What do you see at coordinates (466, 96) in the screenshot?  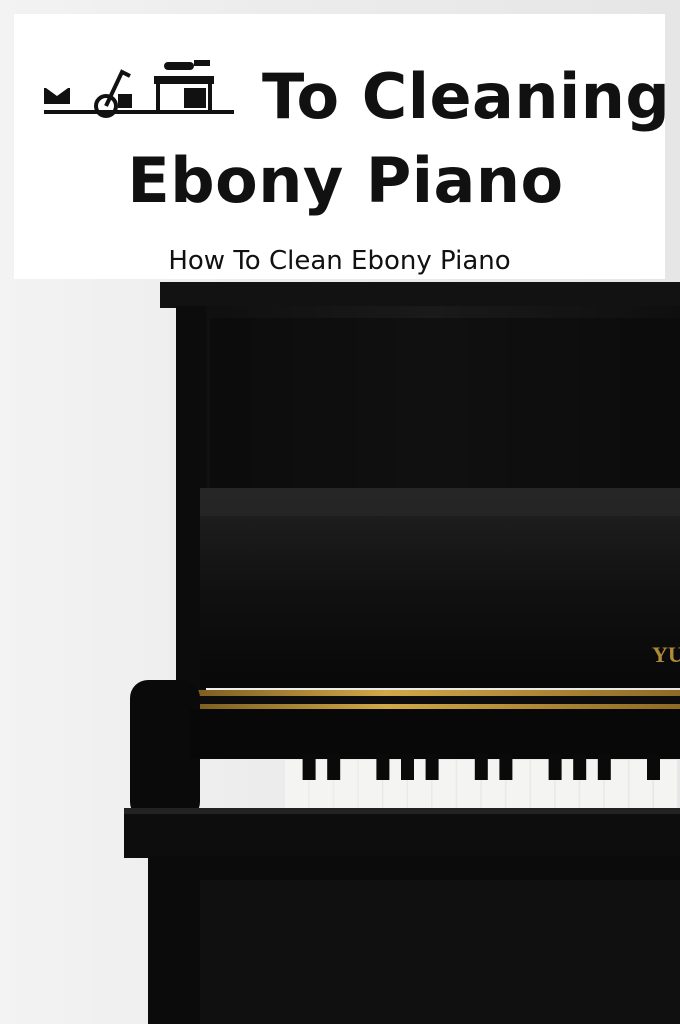 I see `page-title-line1: To Cleaning` at bounding box center [466, 96].